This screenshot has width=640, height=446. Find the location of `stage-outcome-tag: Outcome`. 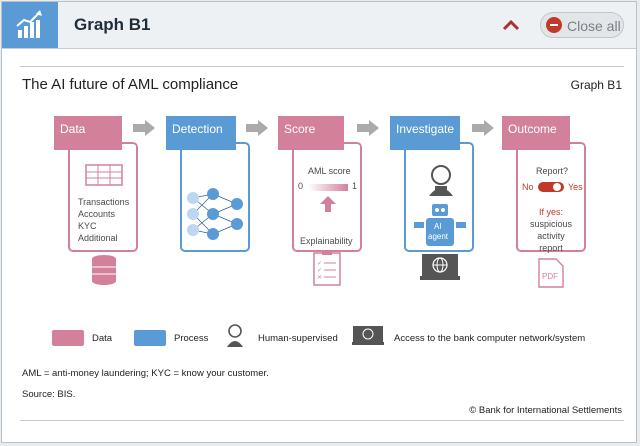

stage-outcome-tag: Outcome is located at coordinates (536, 133).